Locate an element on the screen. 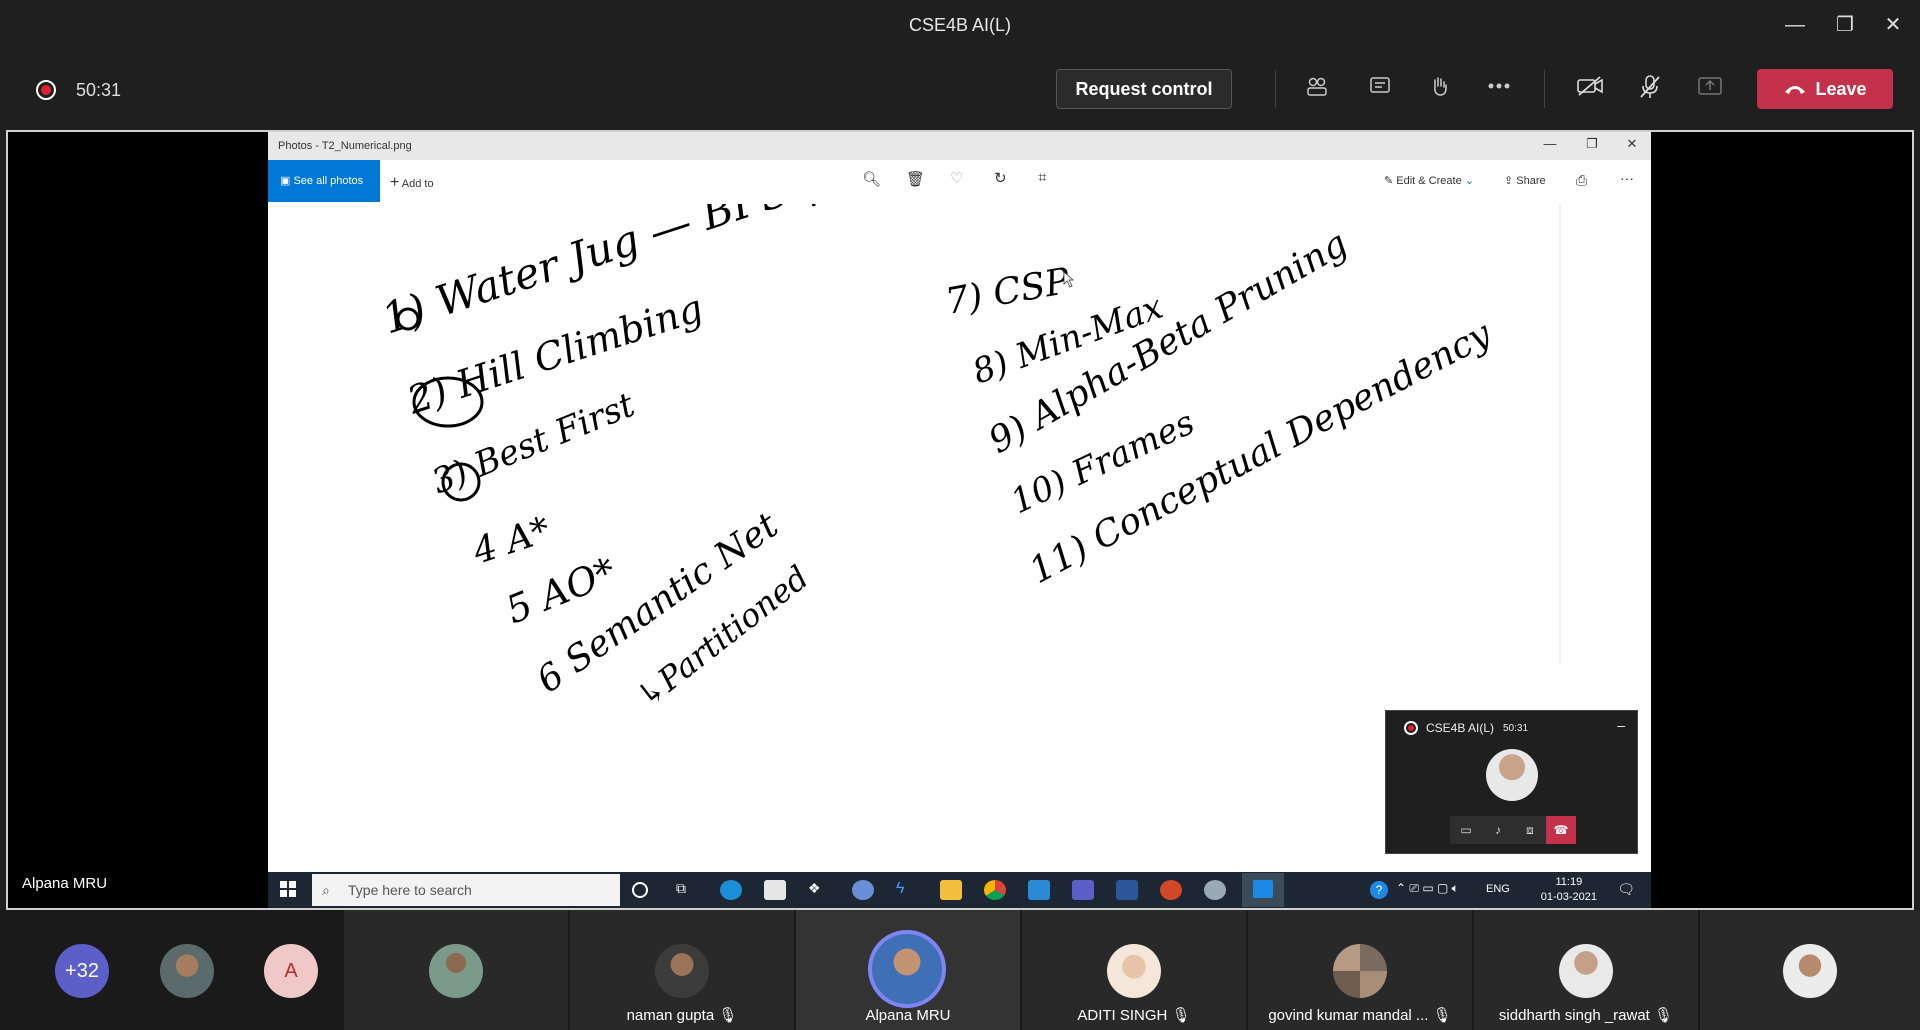 The width and height of the screenshot is (1920, 1030). window-title: CSE4B AI(L) is located at coordinates (960, 25).